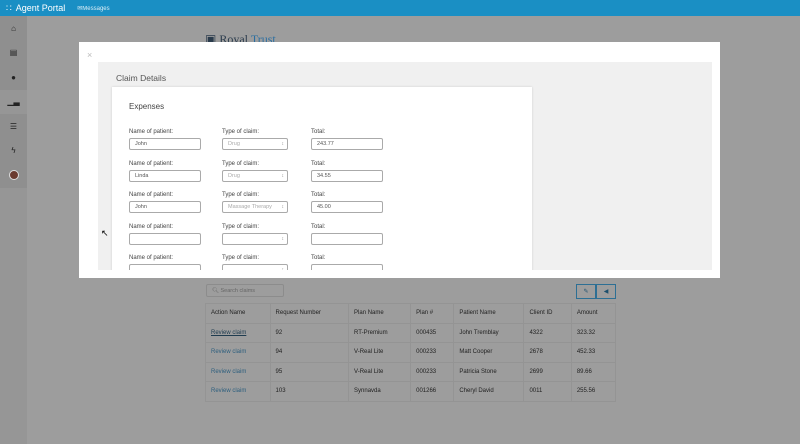 The height and width of the screenshot is (444, 800). I want to click on table-cell: 4322, so click(547, 332).